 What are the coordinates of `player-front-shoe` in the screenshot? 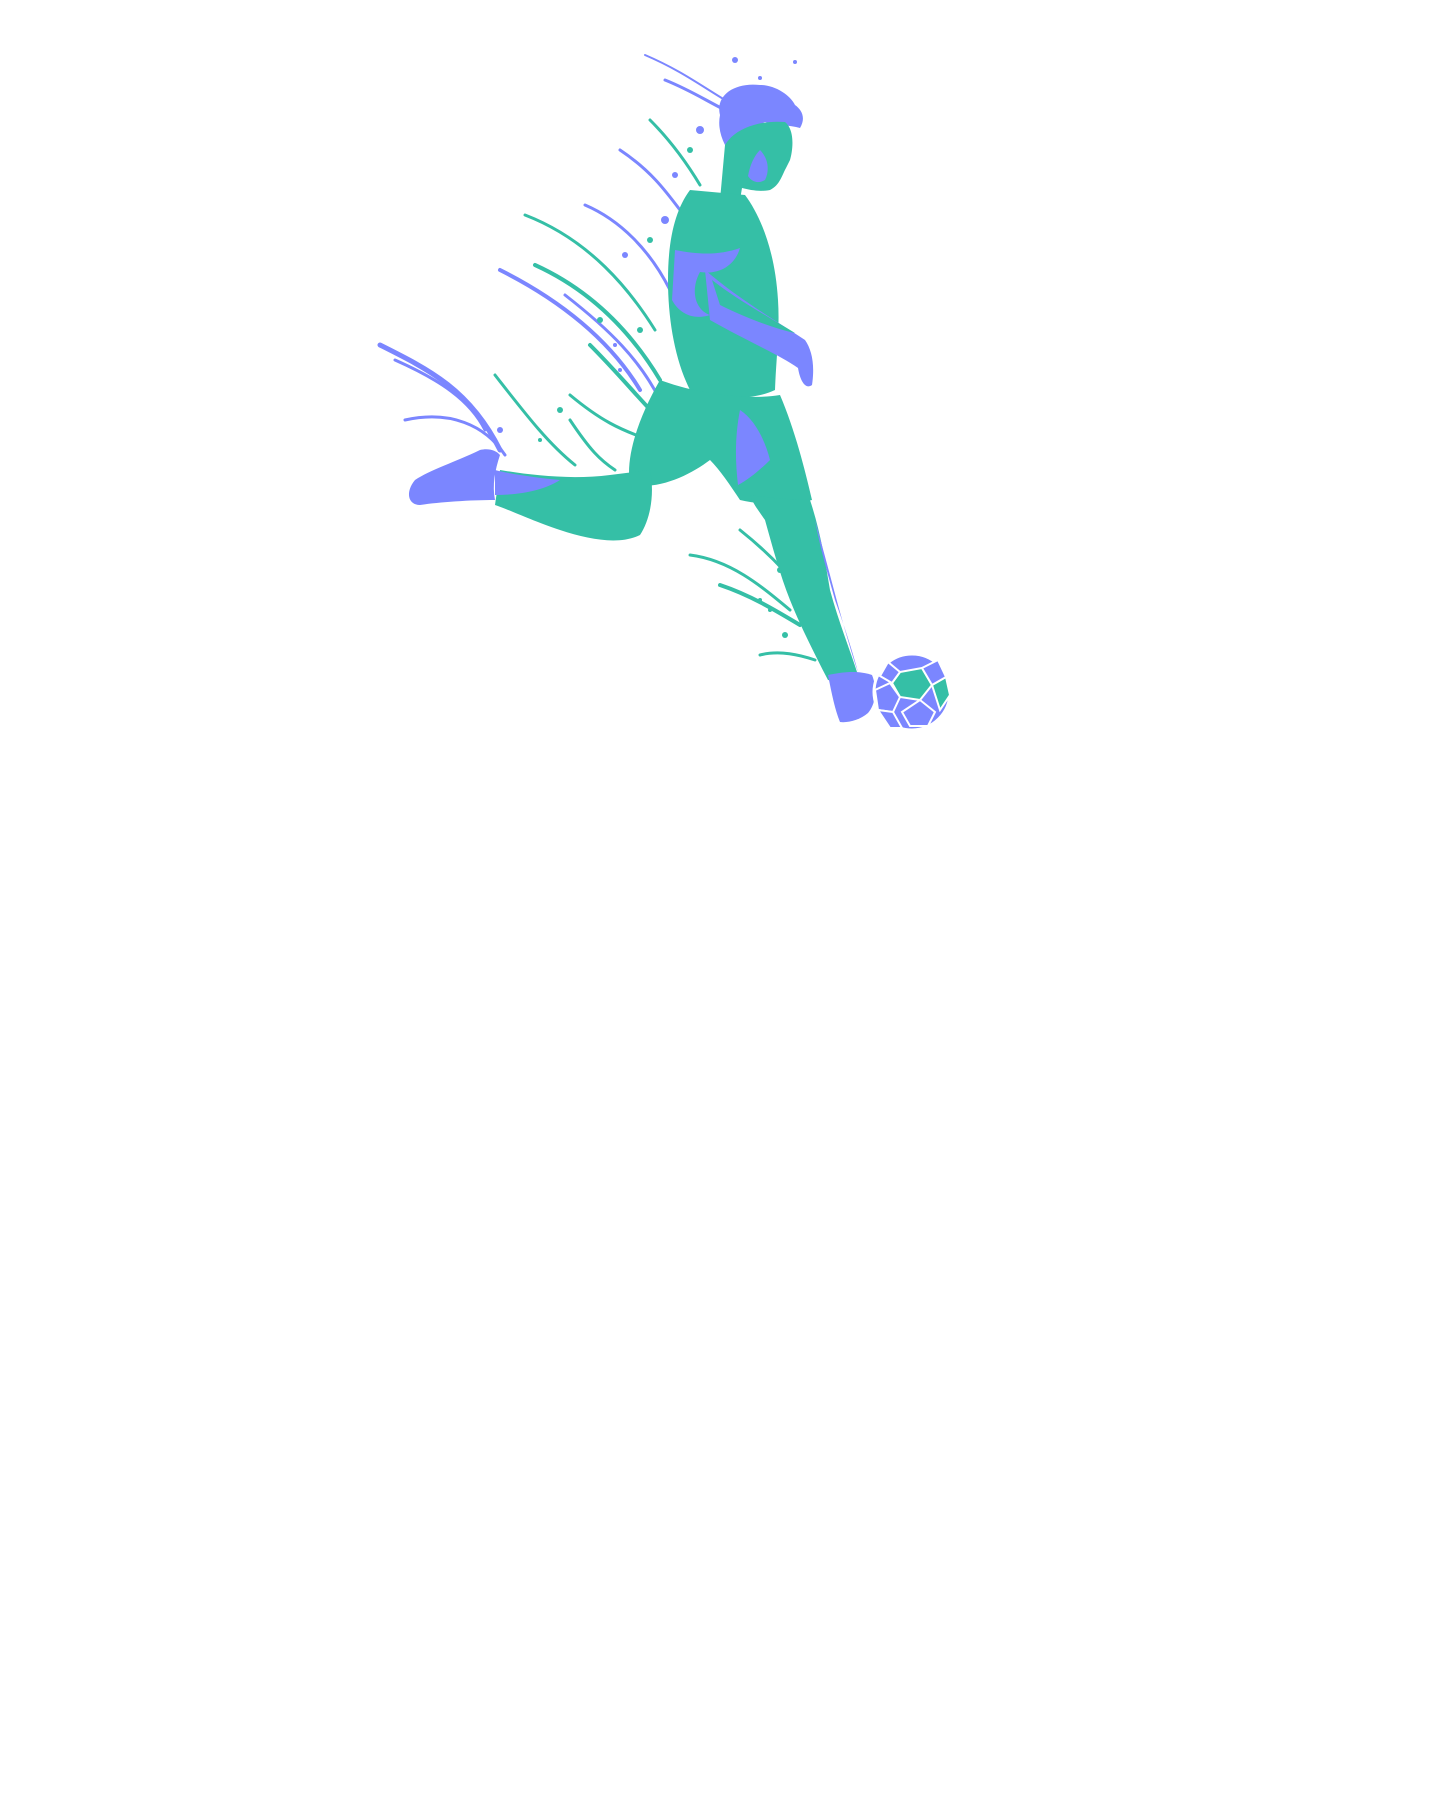 It's located at (852, 697).